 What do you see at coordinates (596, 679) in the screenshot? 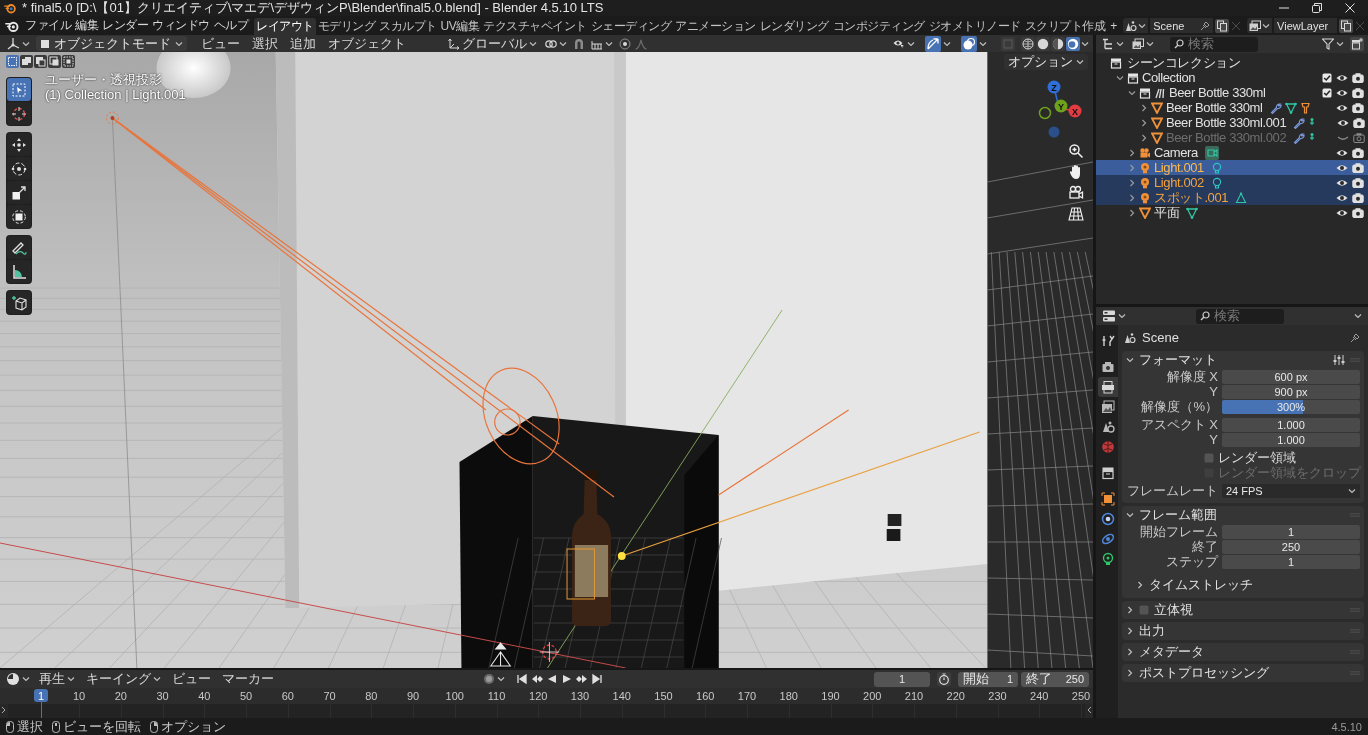
I see `jump-to-end-icon` at bounding box center [596, 679].